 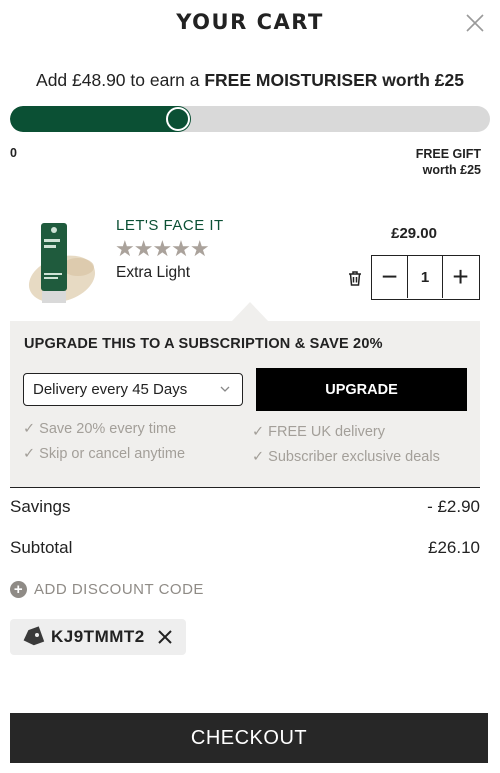 I want to click on add-discount-code-link: + ADD DISCOUNT CODE, so click(x=107, y=589).